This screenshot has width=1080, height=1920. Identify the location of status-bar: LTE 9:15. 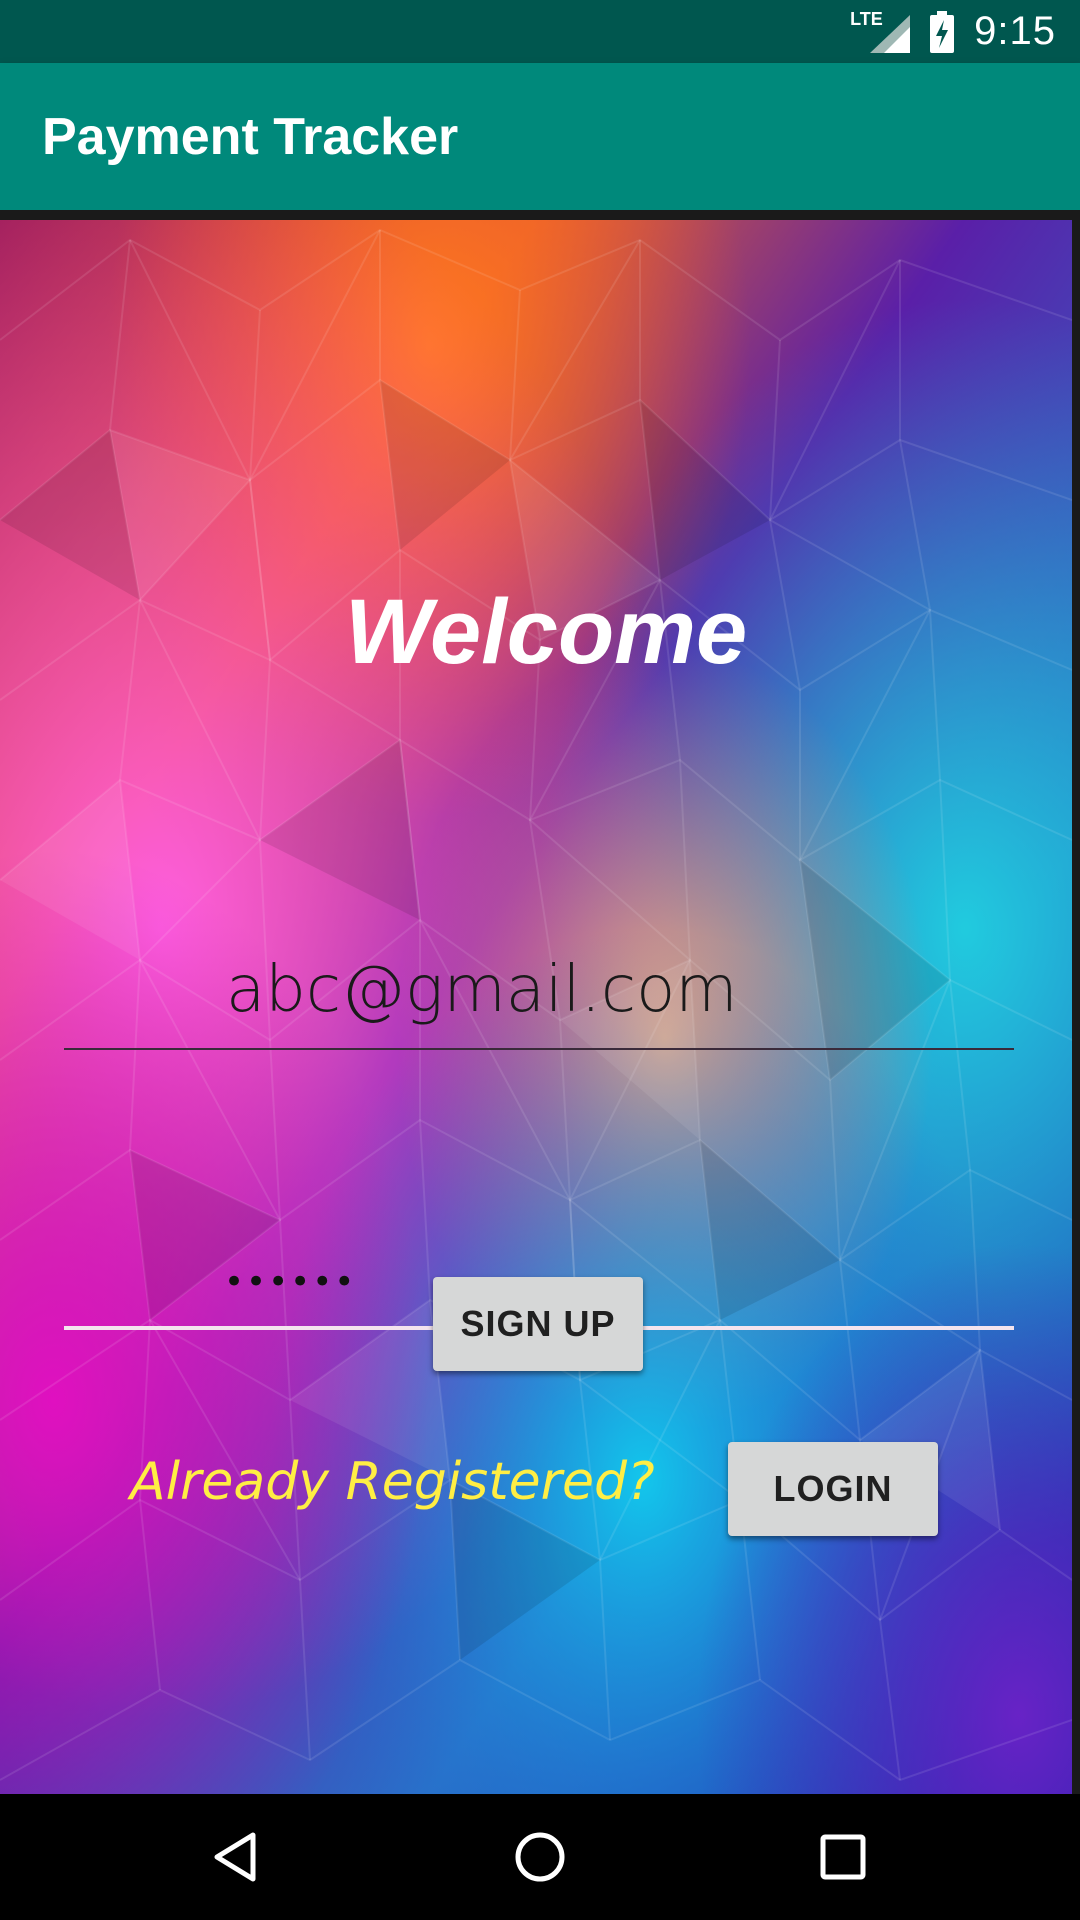
(540, 31).